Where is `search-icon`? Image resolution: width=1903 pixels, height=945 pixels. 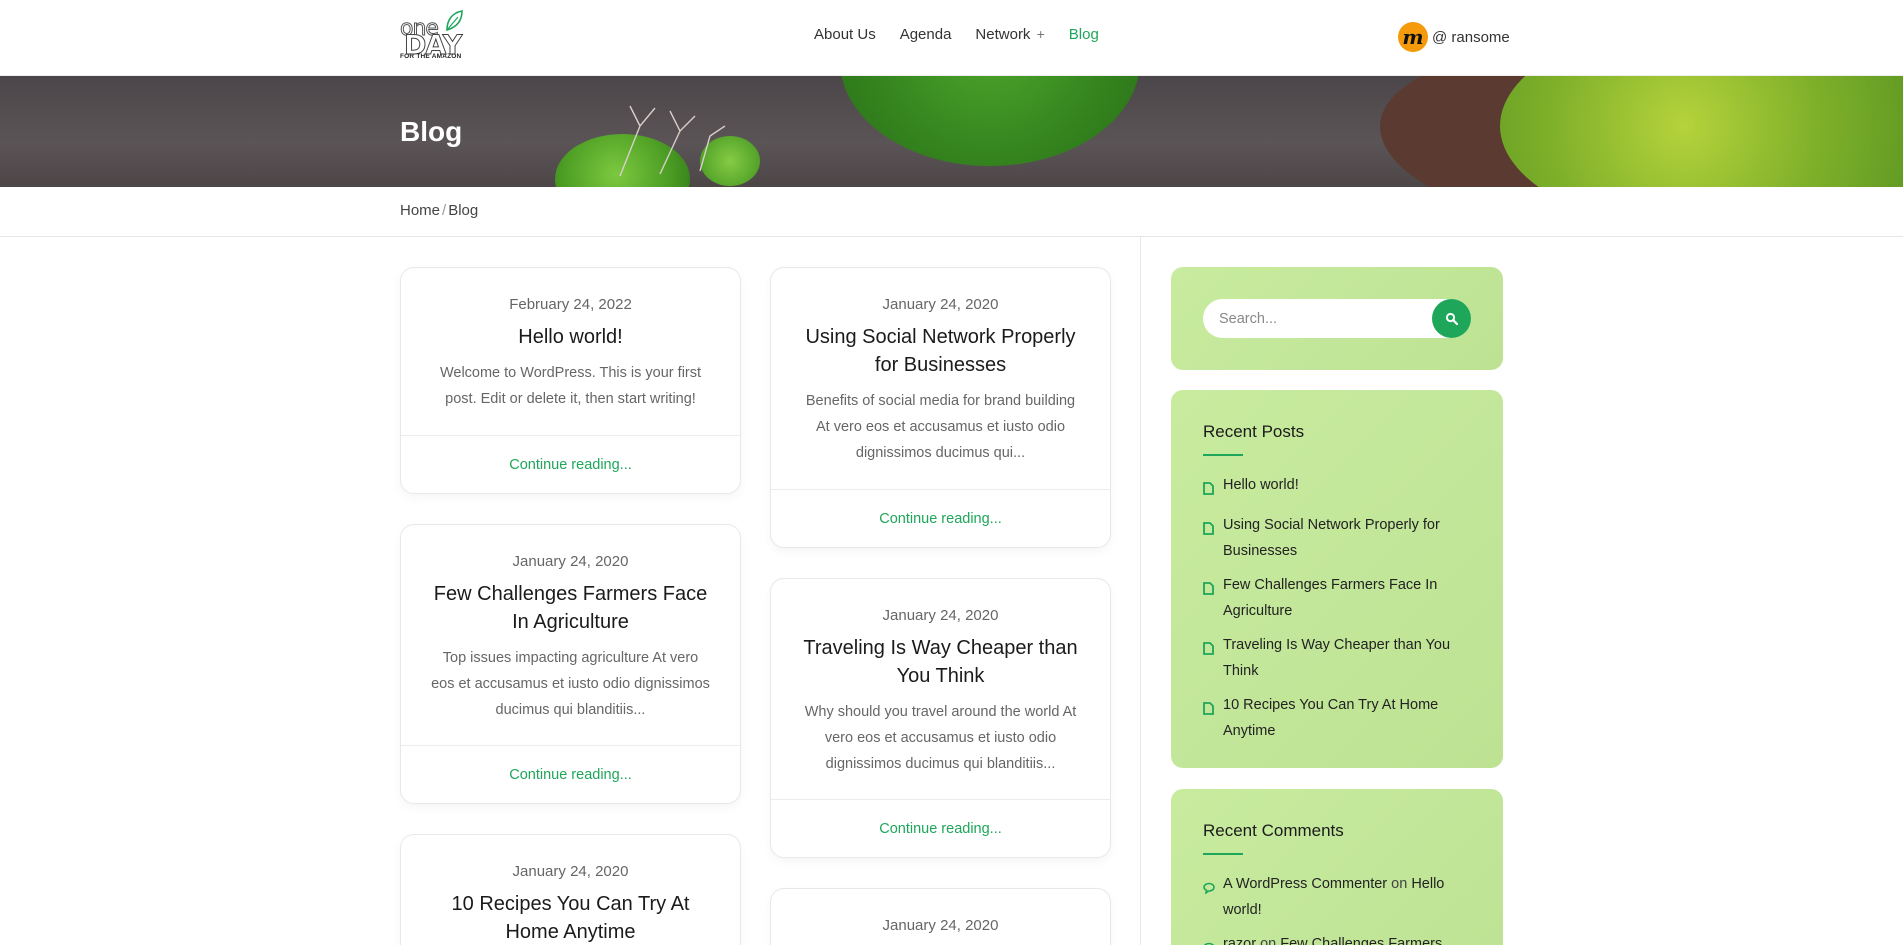
search-icon is located at coordinates (1451, 318).